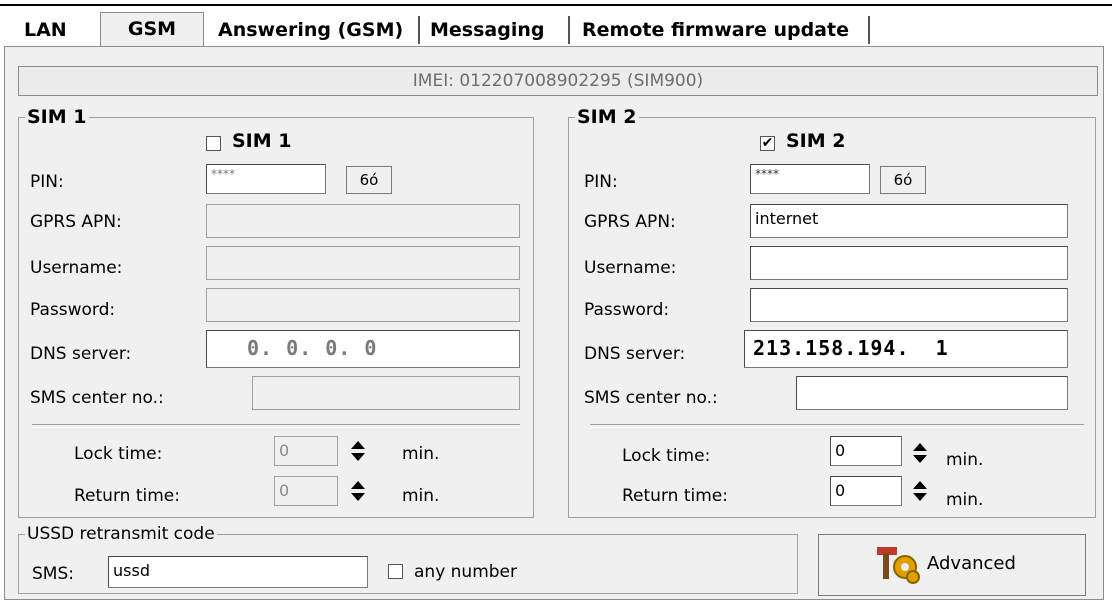  What do you see at coordinates (866, 451) in the screenshot?
I see `sim2-lock-time-input: 0` at bounding box center [866, 451].